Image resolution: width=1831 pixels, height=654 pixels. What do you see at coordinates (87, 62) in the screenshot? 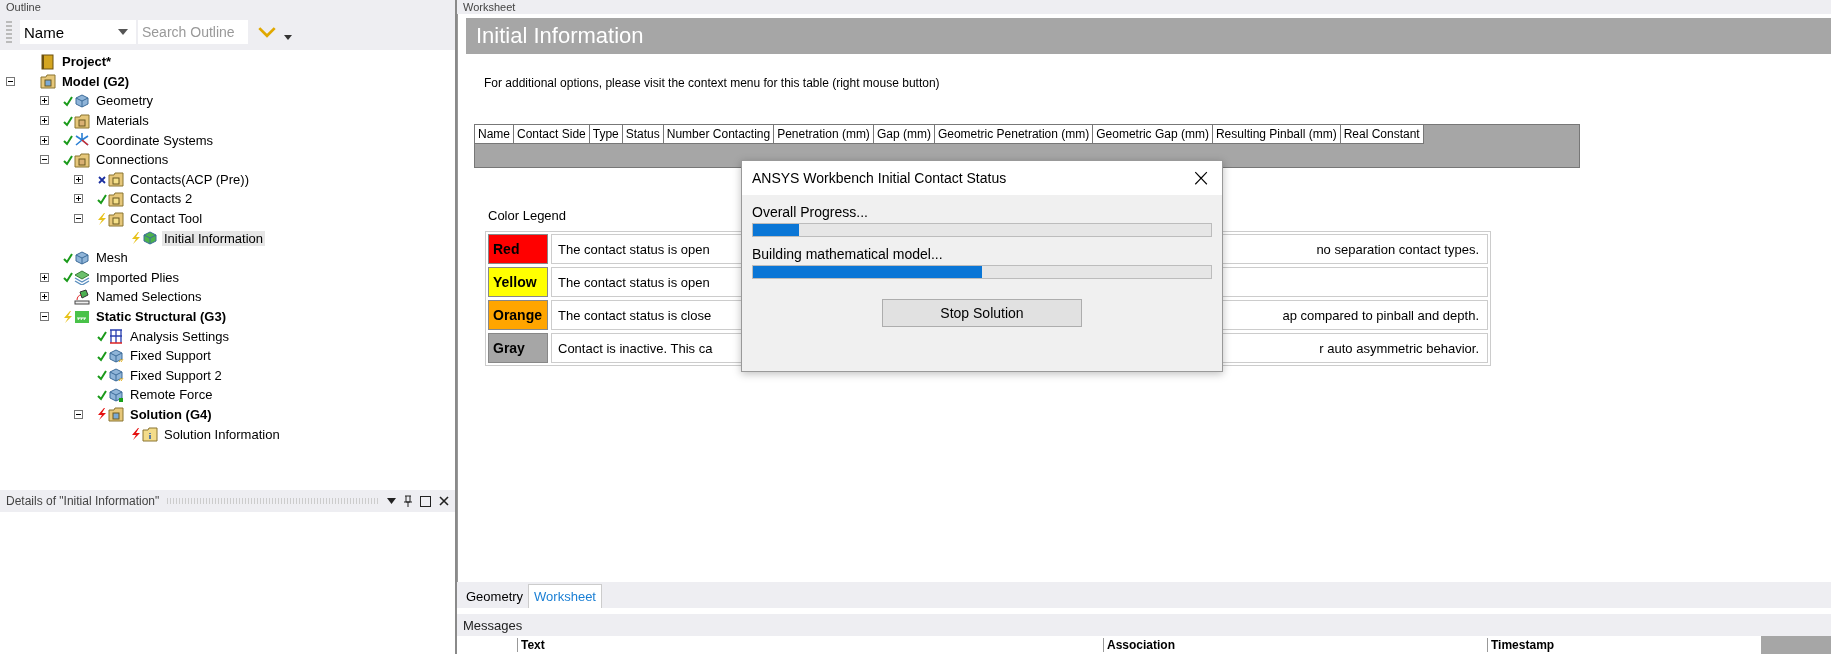
I see `tree-item: Project*` at bounding box center [87, 62].